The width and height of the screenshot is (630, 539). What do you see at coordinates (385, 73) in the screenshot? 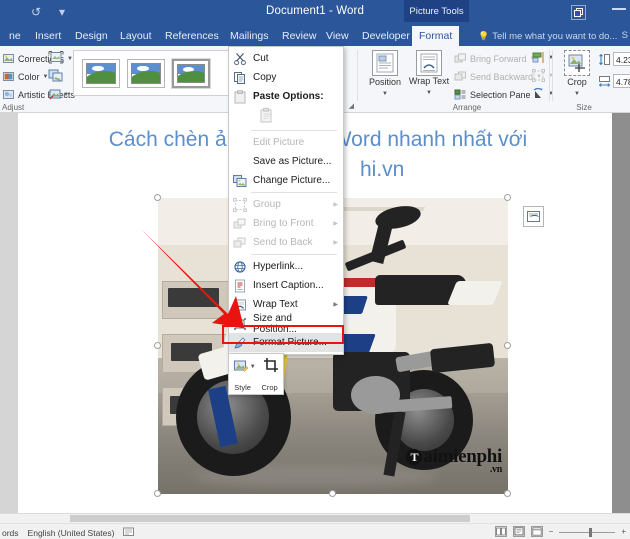
I see `position-button: Position ▼` at bounding box center [385, 73].